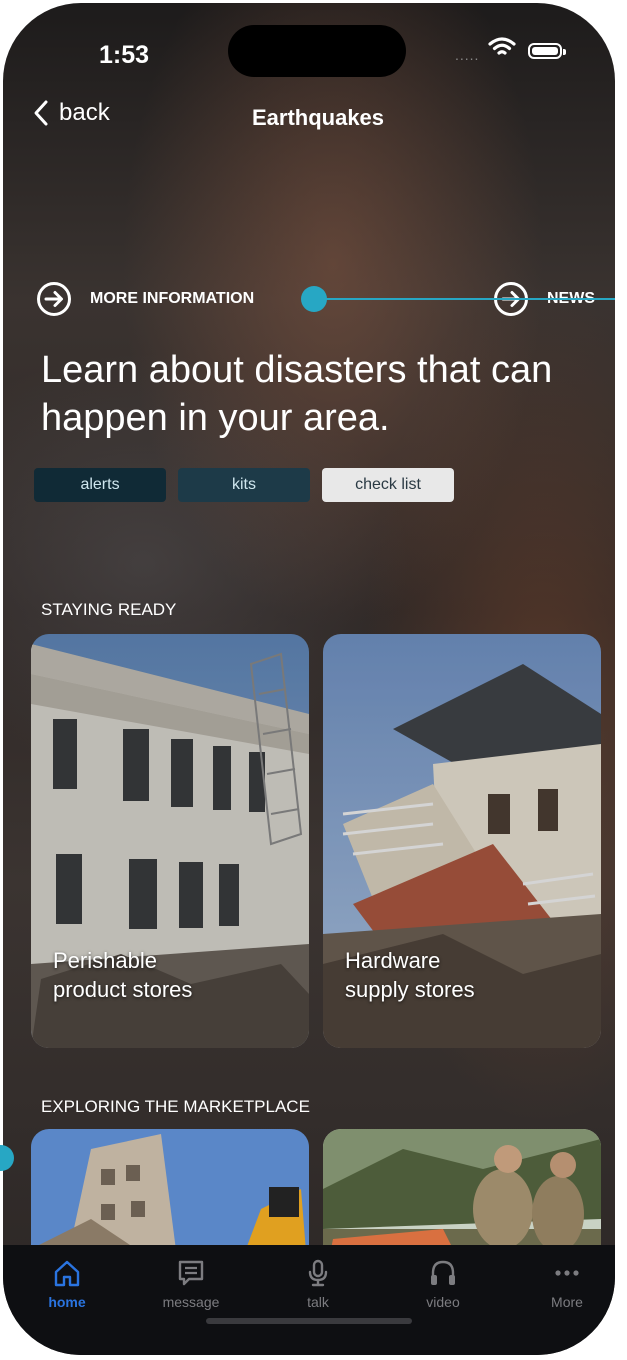 Image resolution: width=627 pixels, height=1360 pixels. Describe the element at coordinates (109, 609) in the screenshot. I see `section-label-staying-ready: STAYING READY` at that location.